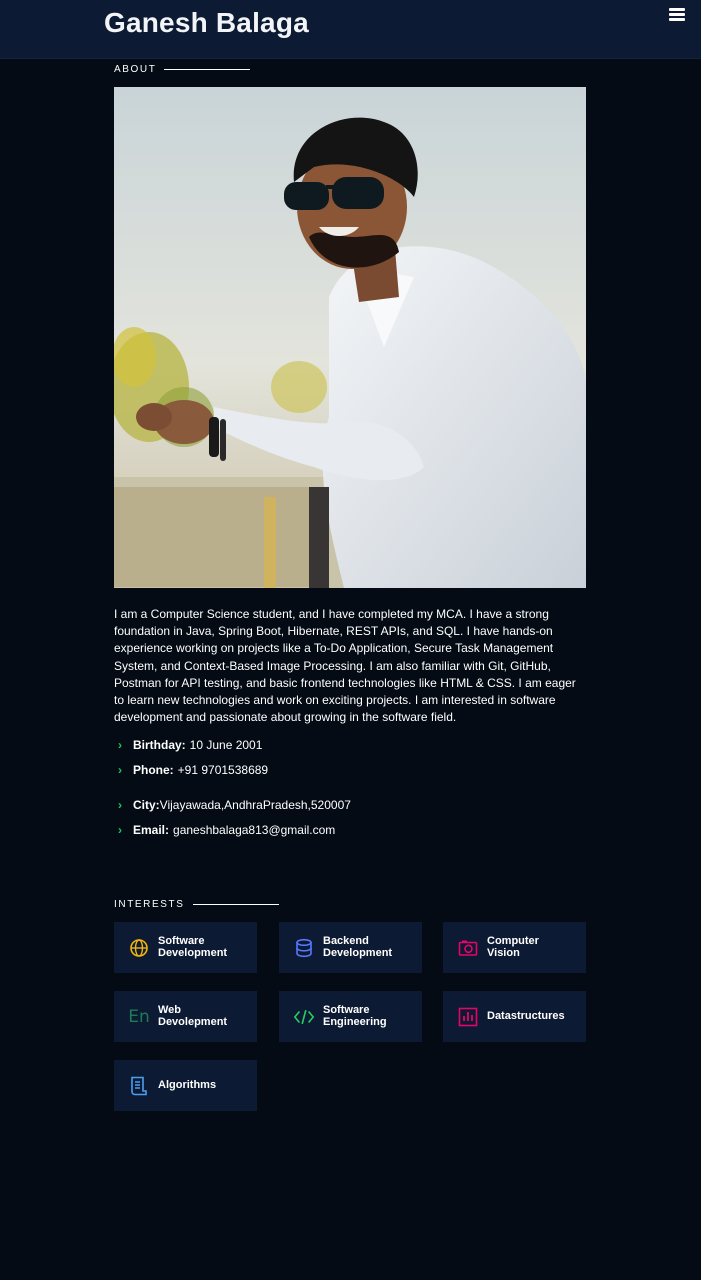 This screenshot has width=701, height=1280. What do you see at coordinates (139, 948) in the screenshot?
I see `globe-icon` at bounding box center [139, 948].